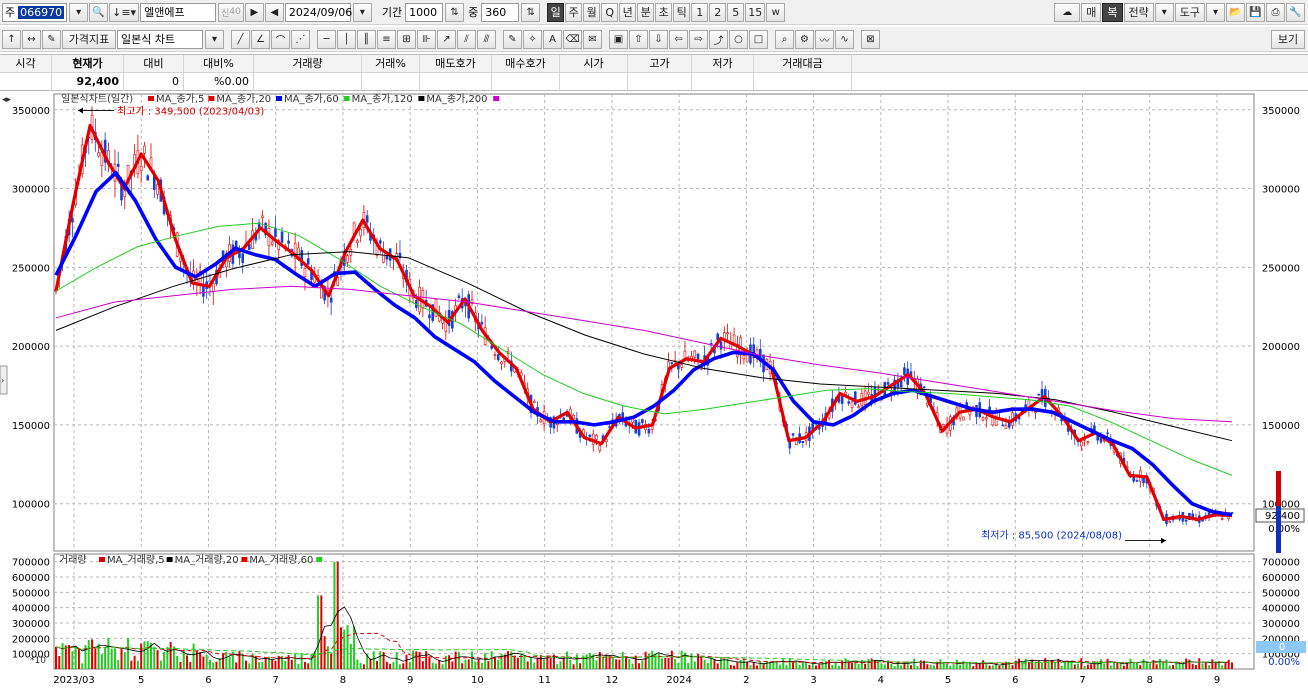 Image resolution: width=1308 pixels, height=690 pixels. I want to click on vertical-lines-tool-icon: ║, so click(366, 39).